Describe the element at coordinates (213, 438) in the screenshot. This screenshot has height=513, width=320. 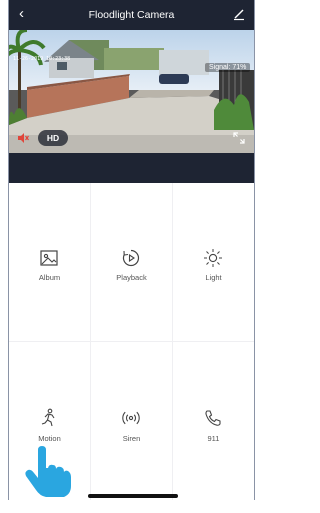
I see `call-911-label: 911` at that location.